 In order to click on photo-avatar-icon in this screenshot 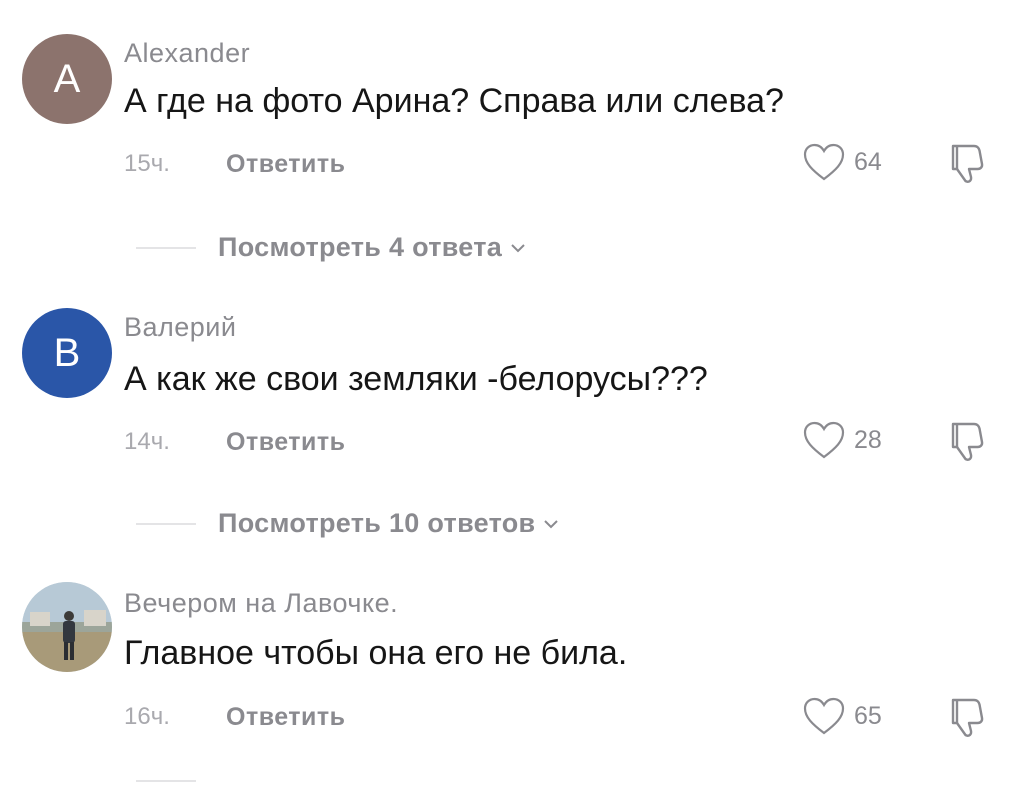, I will do `click(67, 627)`.